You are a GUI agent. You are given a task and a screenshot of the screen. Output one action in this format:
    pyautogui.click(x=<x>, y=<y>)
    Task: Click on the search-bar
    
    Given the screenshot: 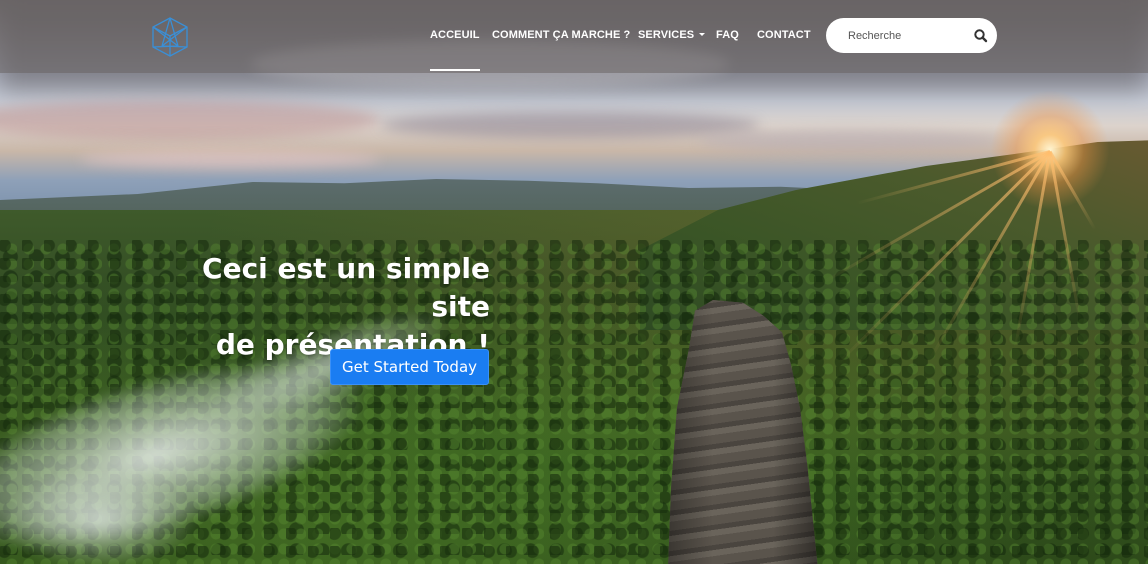 What is the action you would take?
    pyautogui.click(x=911, y=35)
    